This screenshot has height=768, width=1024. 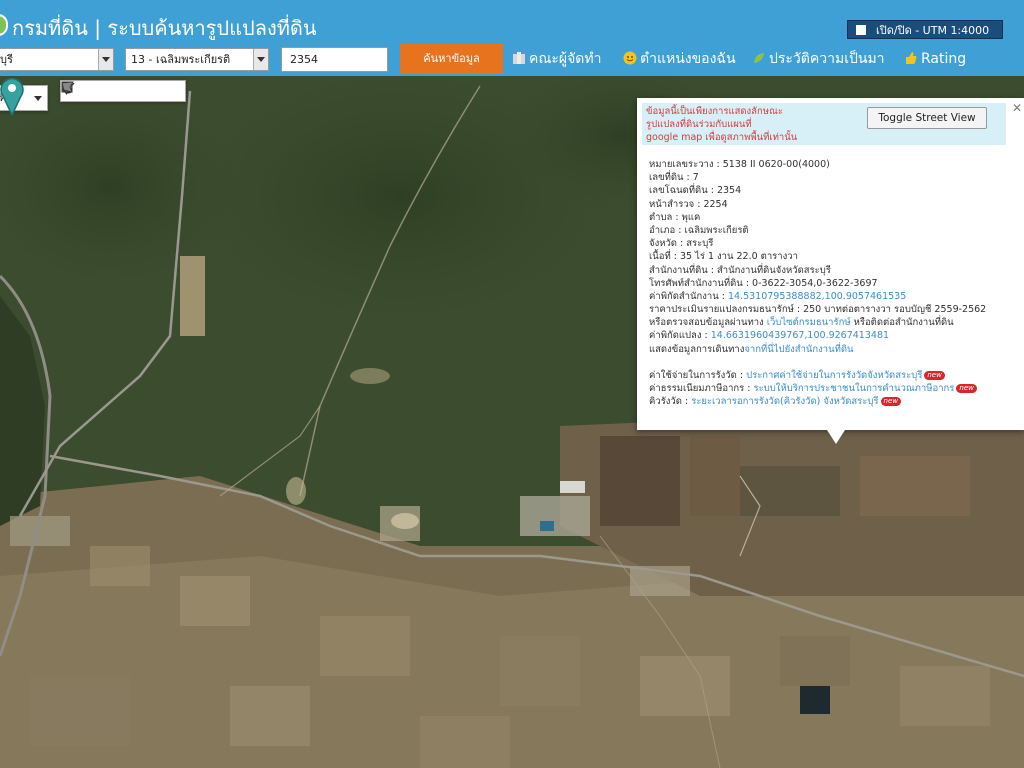 I want to click on utm-toggle: เปิด/ปิด - UTM 1:4000, so click(x=925, y=29).